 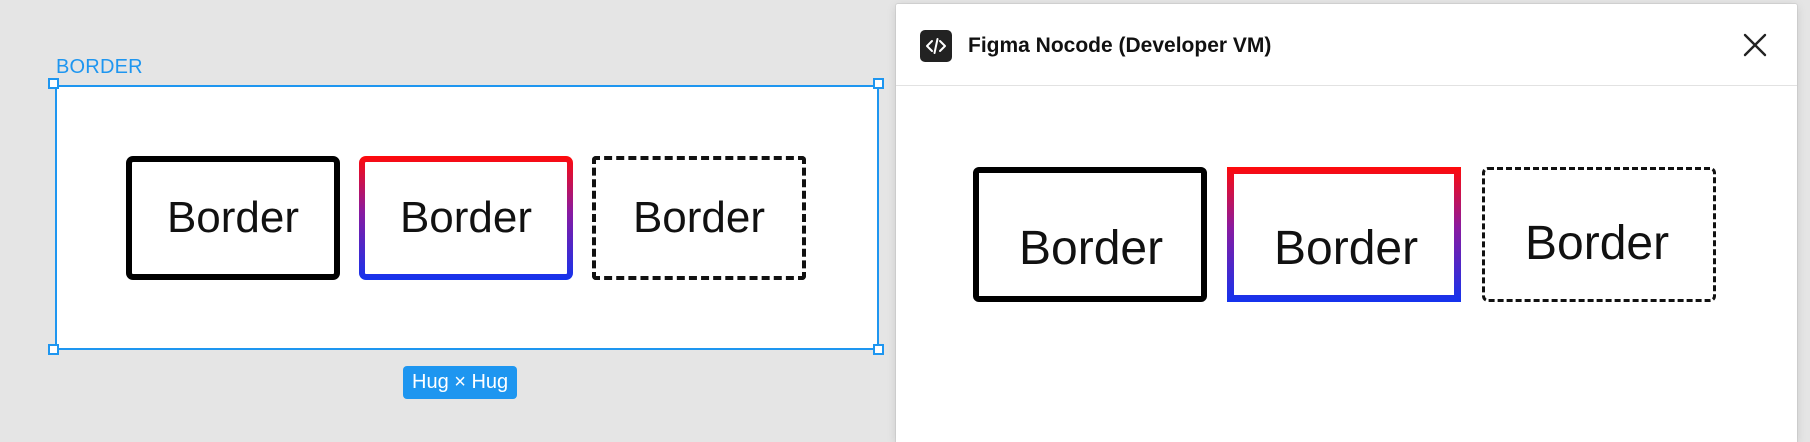 I want to click on resize-handle-top-right, so click(x=878, y=83).